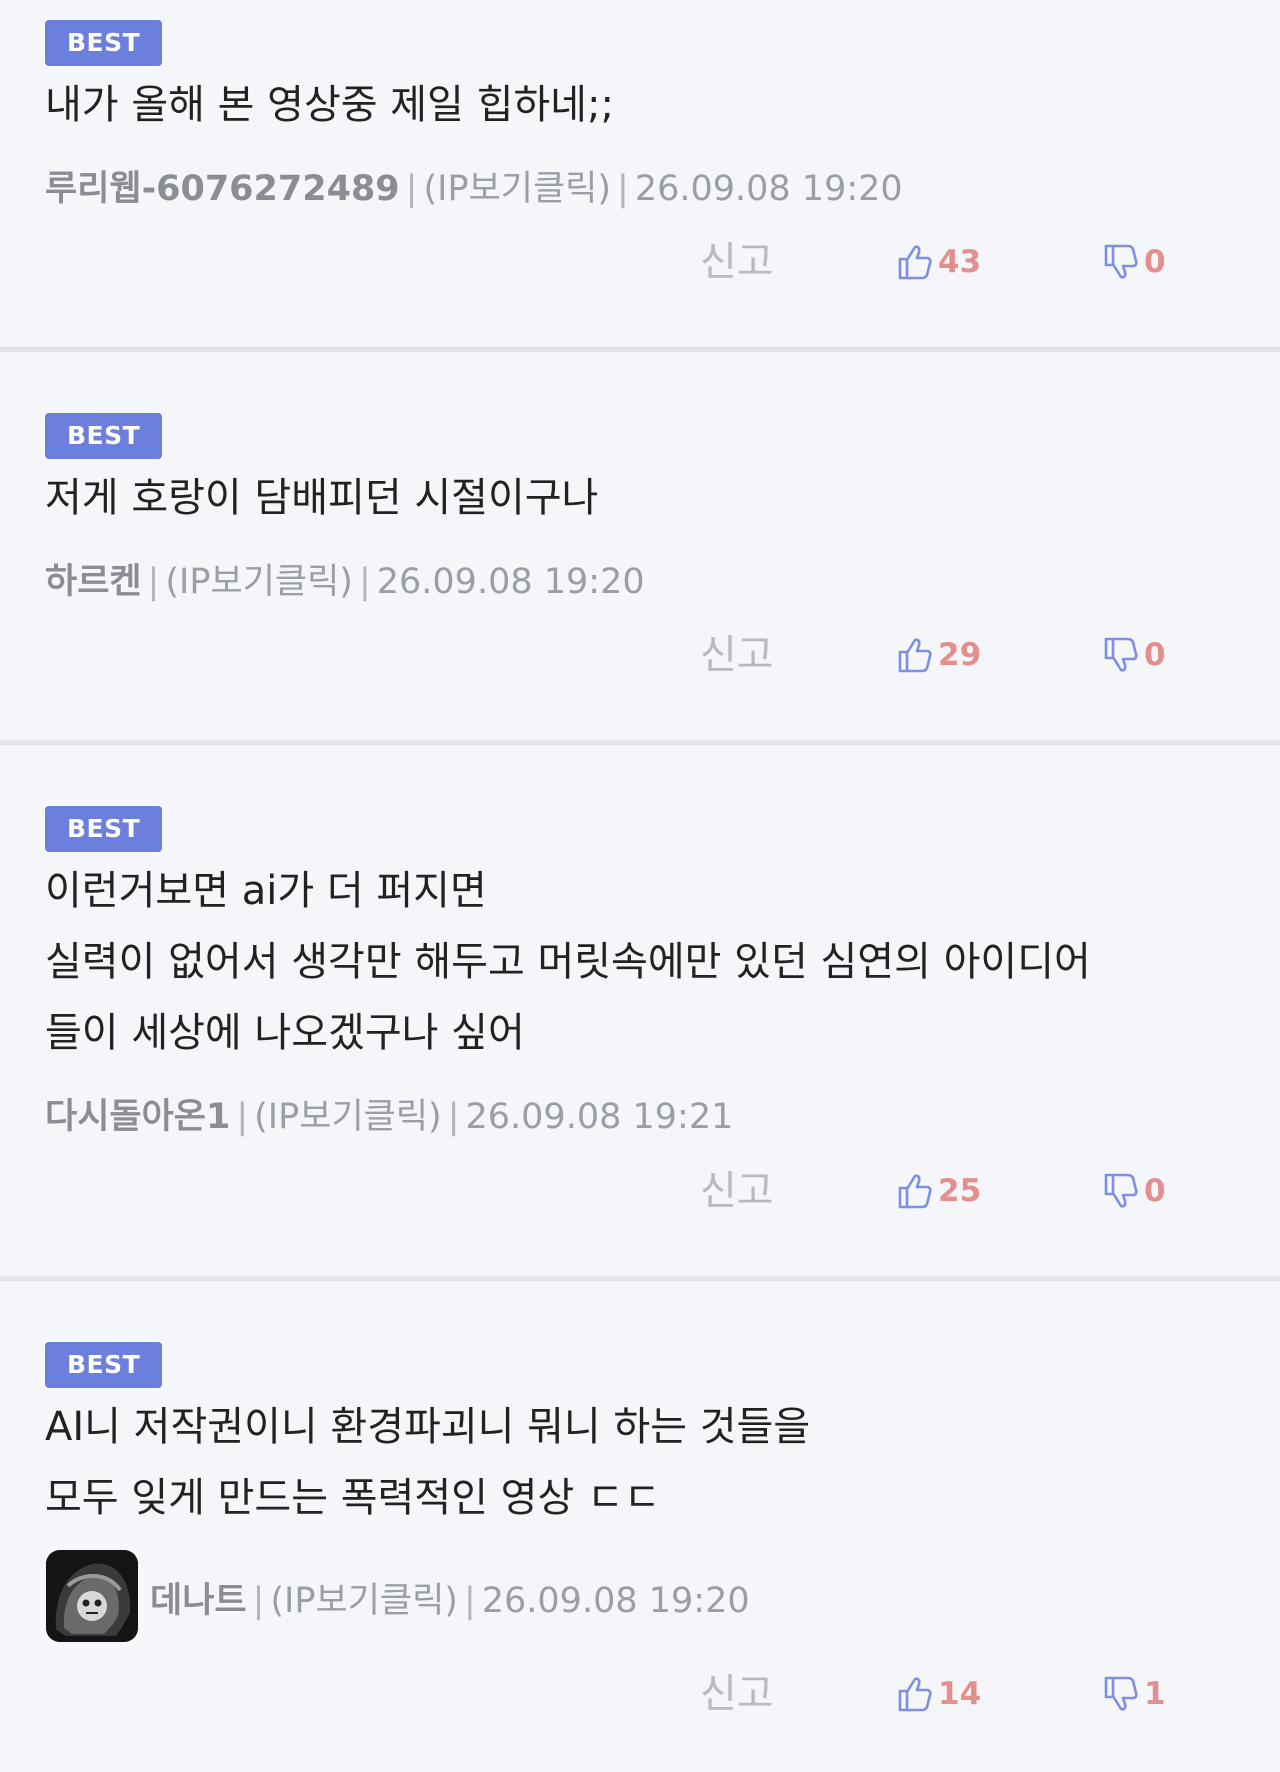 Image resolution: width=1280 pixels, height=1772 pixels. I want to click on like-button: 14, so click(937, 1694).